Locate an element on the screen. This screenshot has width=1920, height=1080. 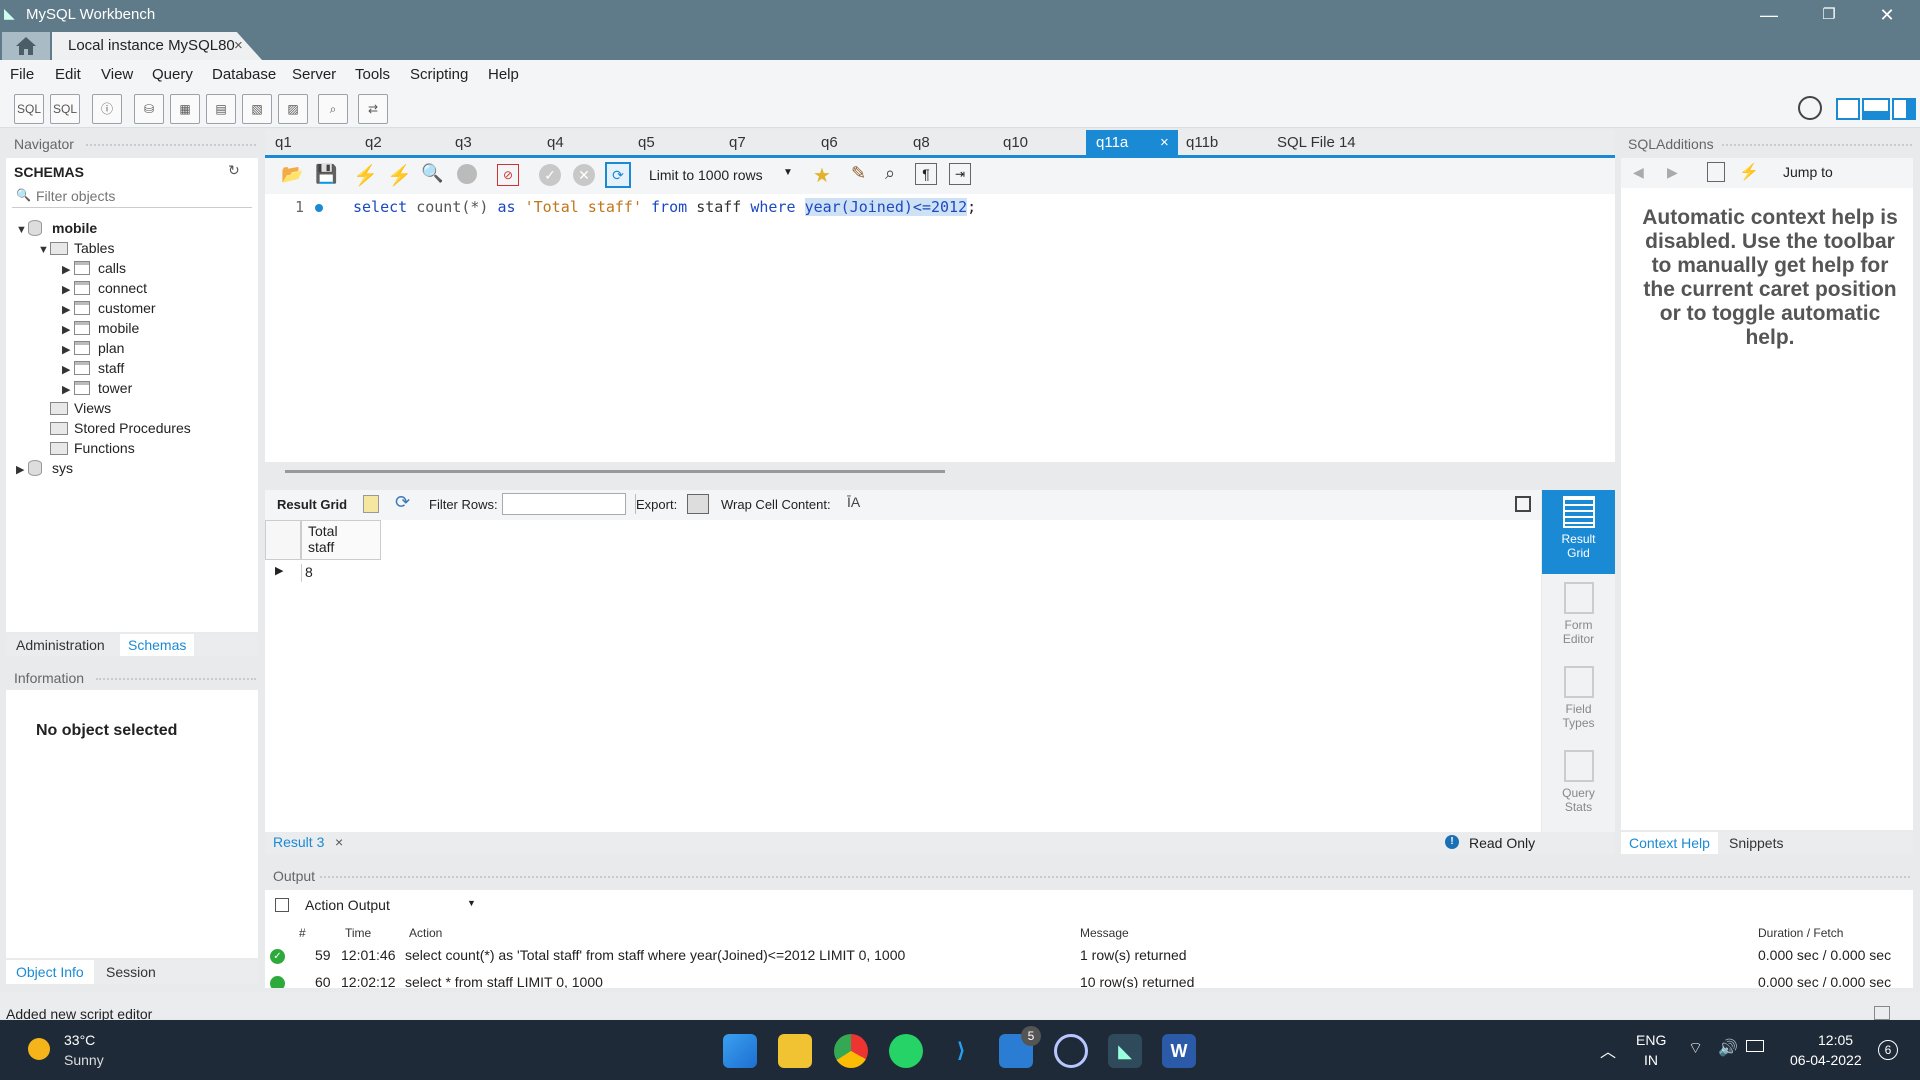
menu-query: Query is located at coordinates (172, 74).